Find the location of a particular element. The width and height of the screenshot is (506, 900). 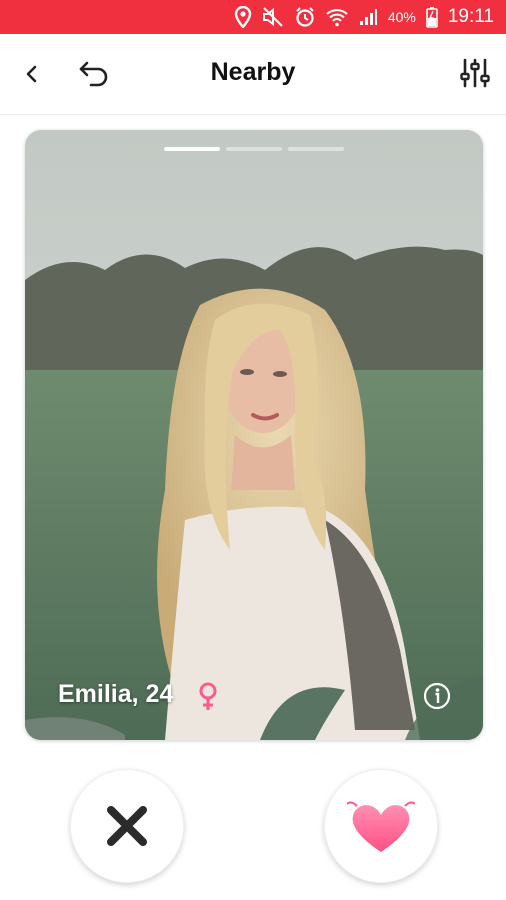

clock: 19:11 is located at coordinates (470, 16).